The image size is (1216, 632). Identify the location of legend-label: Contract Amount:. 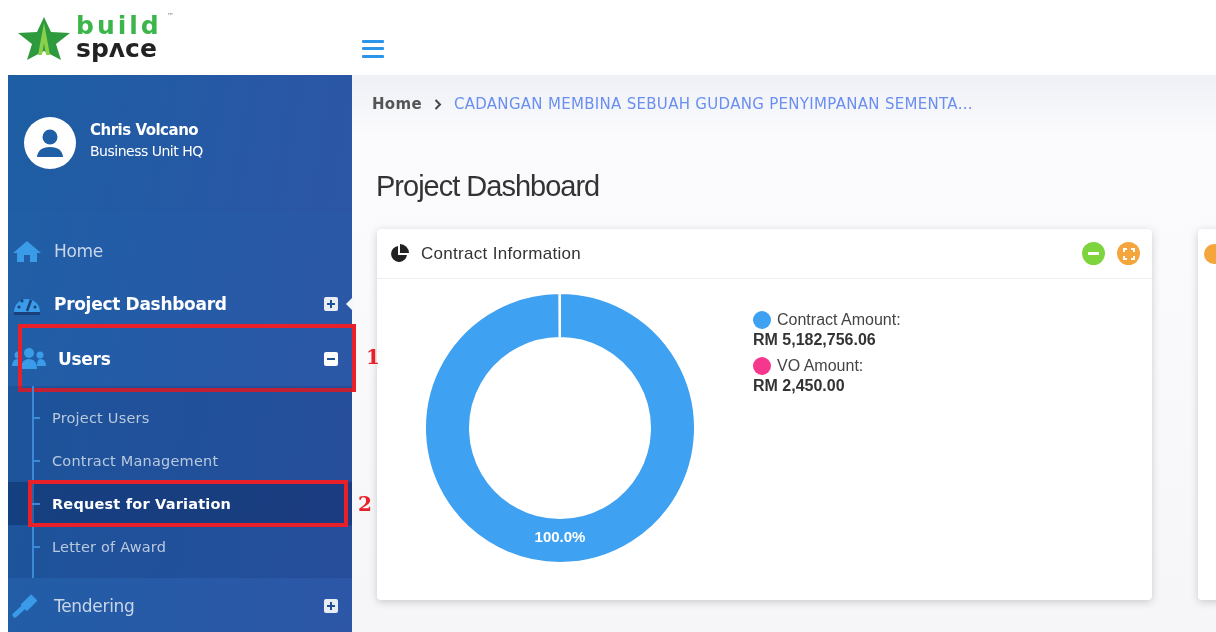
(839, 320).